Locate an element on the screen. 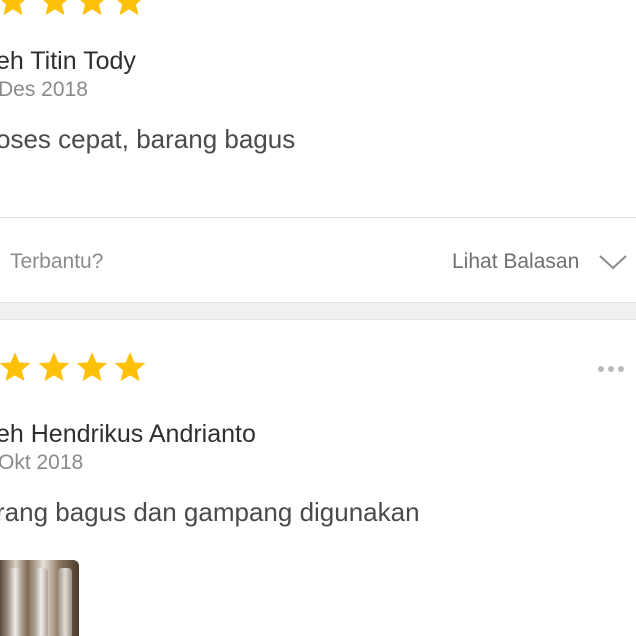 The image size is (636, 636). more-options-icon is located at coordinates (611, 369).